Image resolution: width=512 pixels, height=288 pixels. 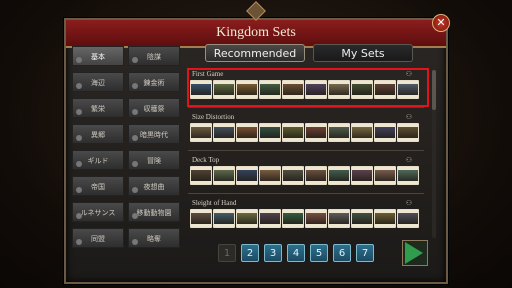 I want to click on page-button-4: 4, so click(x=296, y=253).